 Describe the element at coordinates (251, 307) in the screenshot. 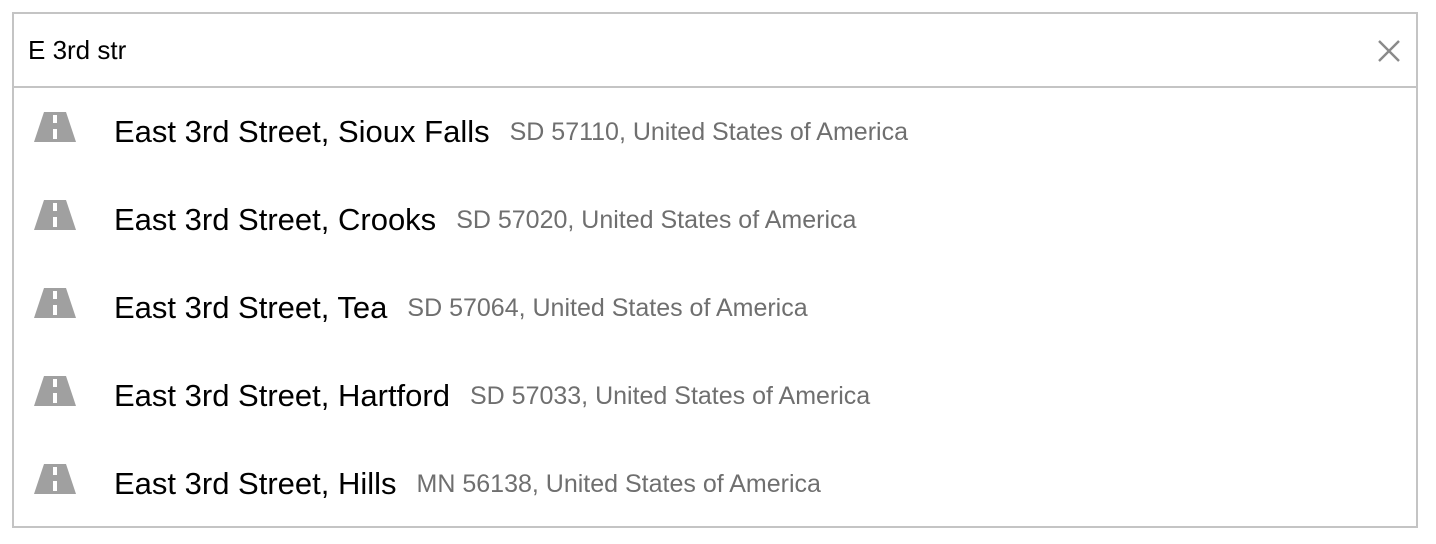

I see `suggestion-primary: East 3rd Street, Tea` at that location.